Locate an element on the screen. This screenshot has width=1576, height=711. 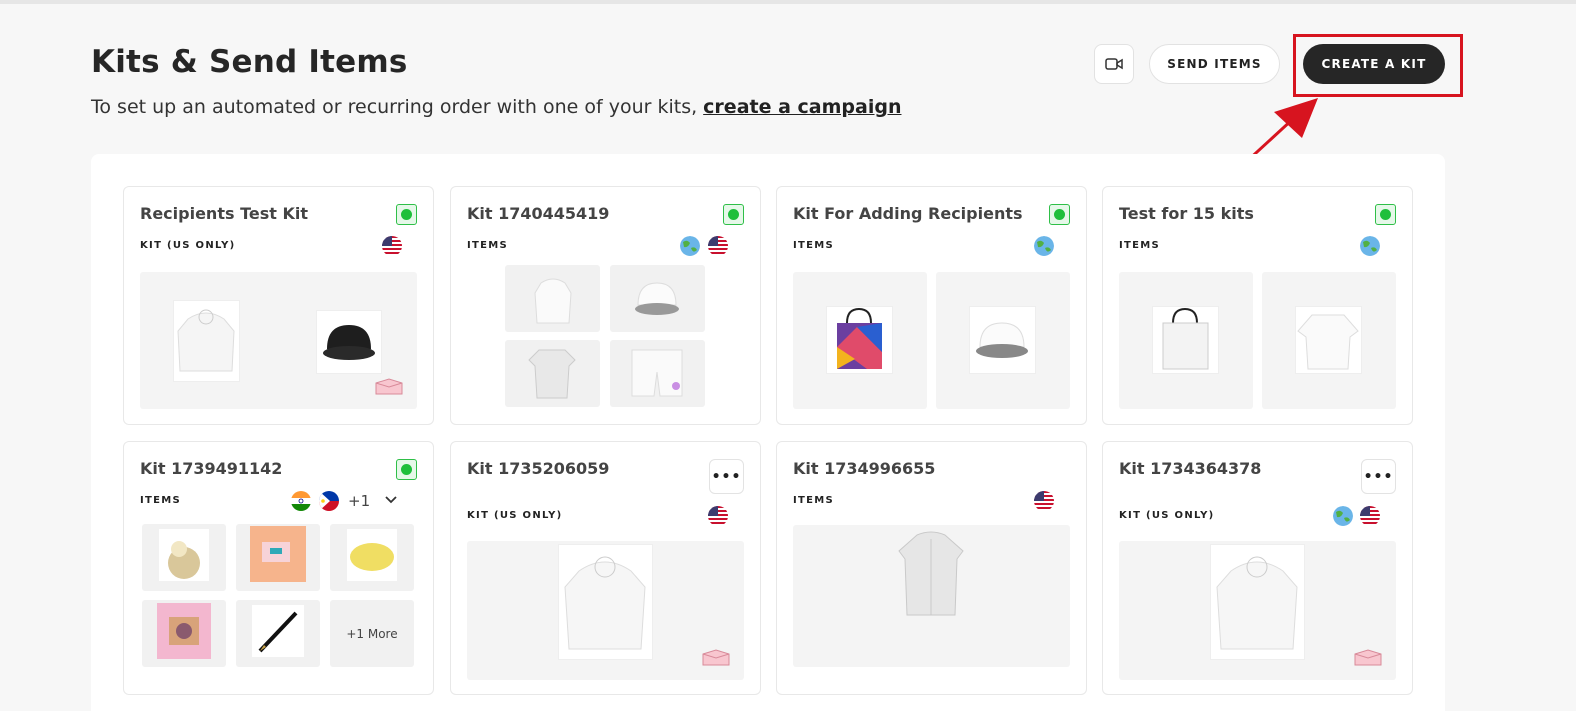
kit-title: Recipients Test Kit is located at coordinates (224, 213).